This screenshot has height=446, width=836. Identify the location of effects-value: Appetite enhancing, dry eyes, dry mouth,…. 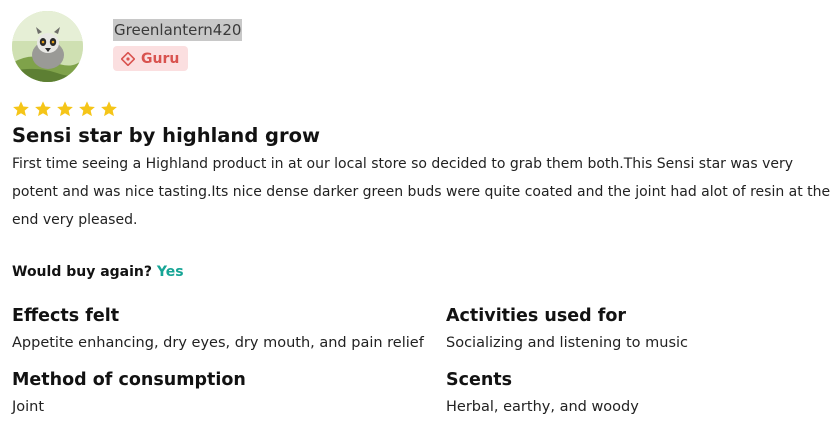
(218, 343).